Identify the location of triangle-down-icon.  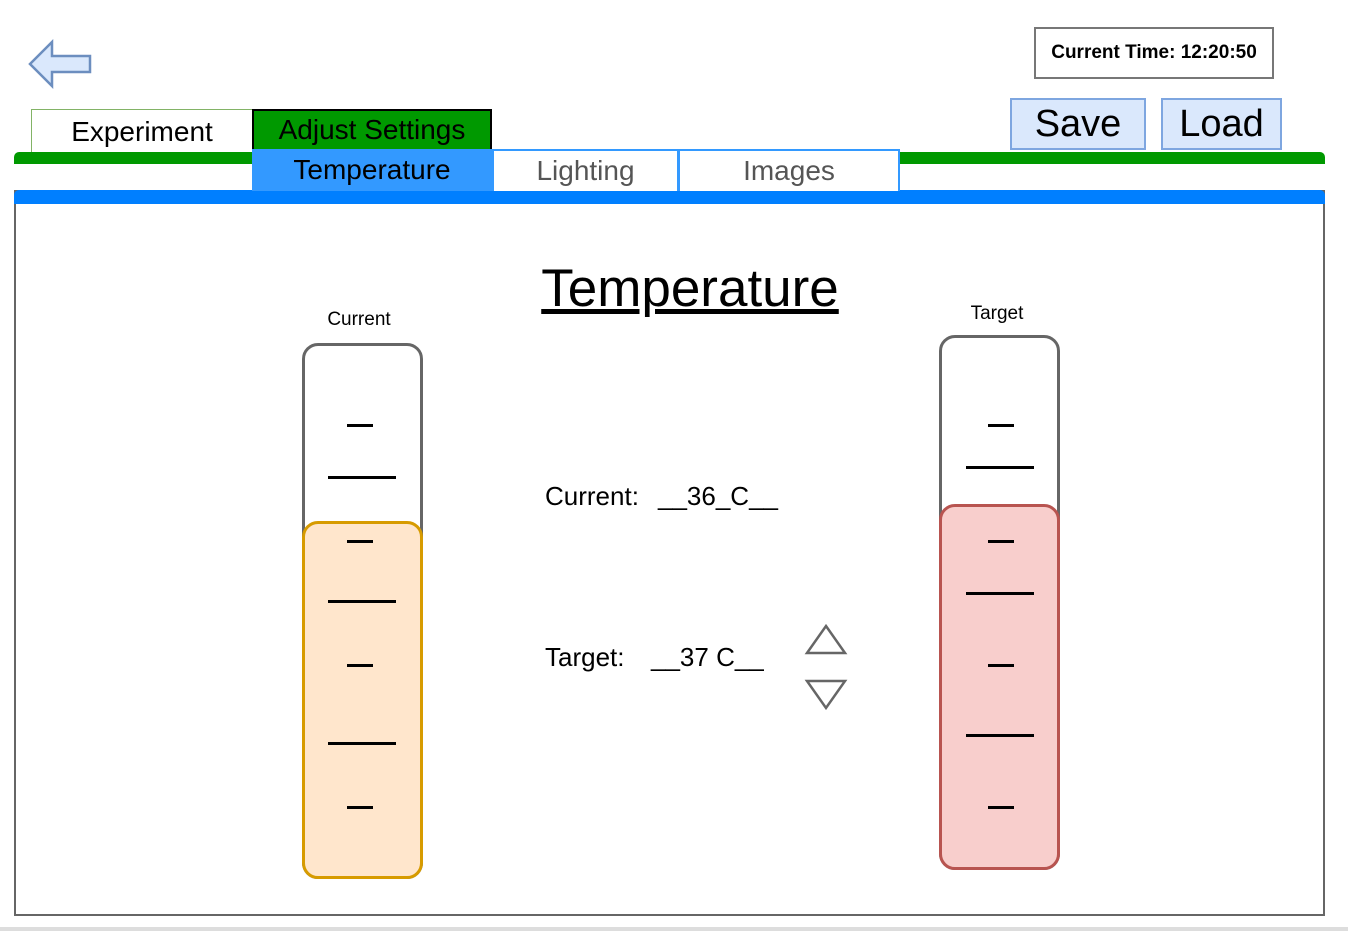
(826, 695).